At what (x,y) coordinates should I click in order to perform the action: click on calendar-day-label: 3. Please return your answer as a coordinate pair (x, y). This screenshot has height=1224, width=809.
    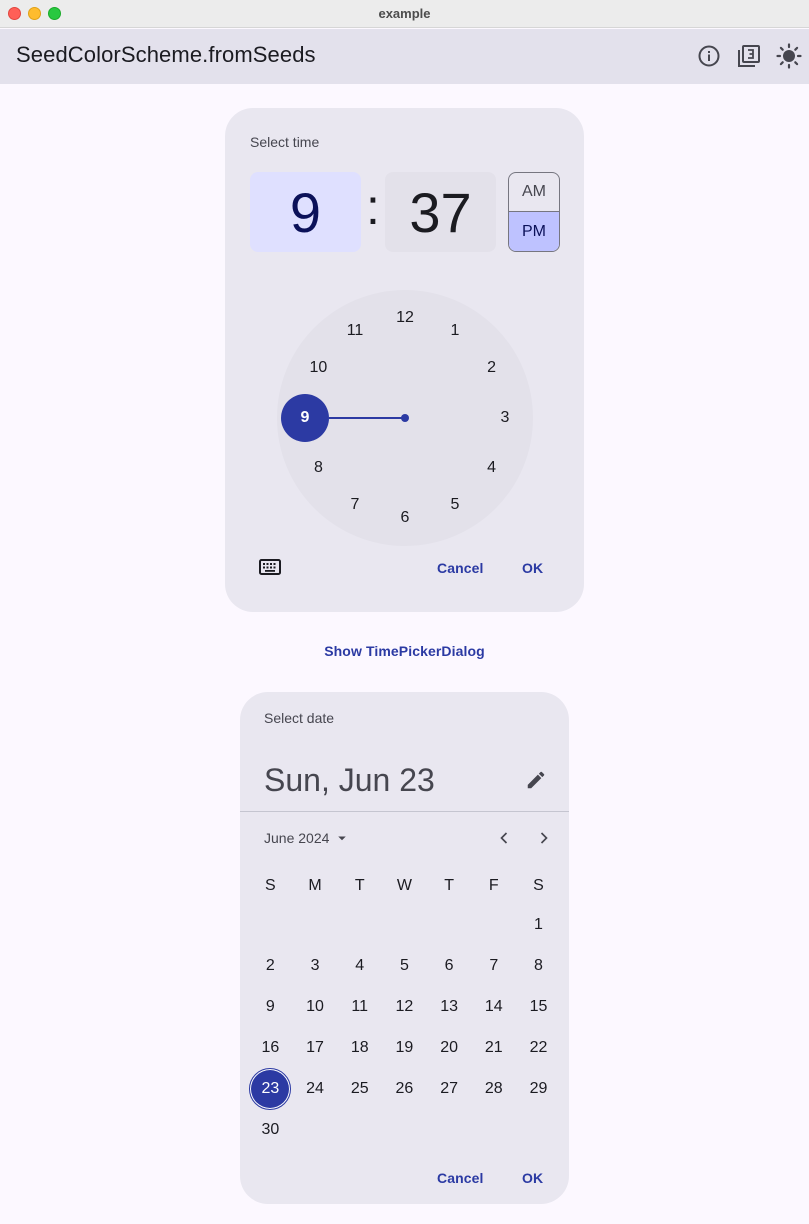
    Looking at the image, I should click on (315, 965).